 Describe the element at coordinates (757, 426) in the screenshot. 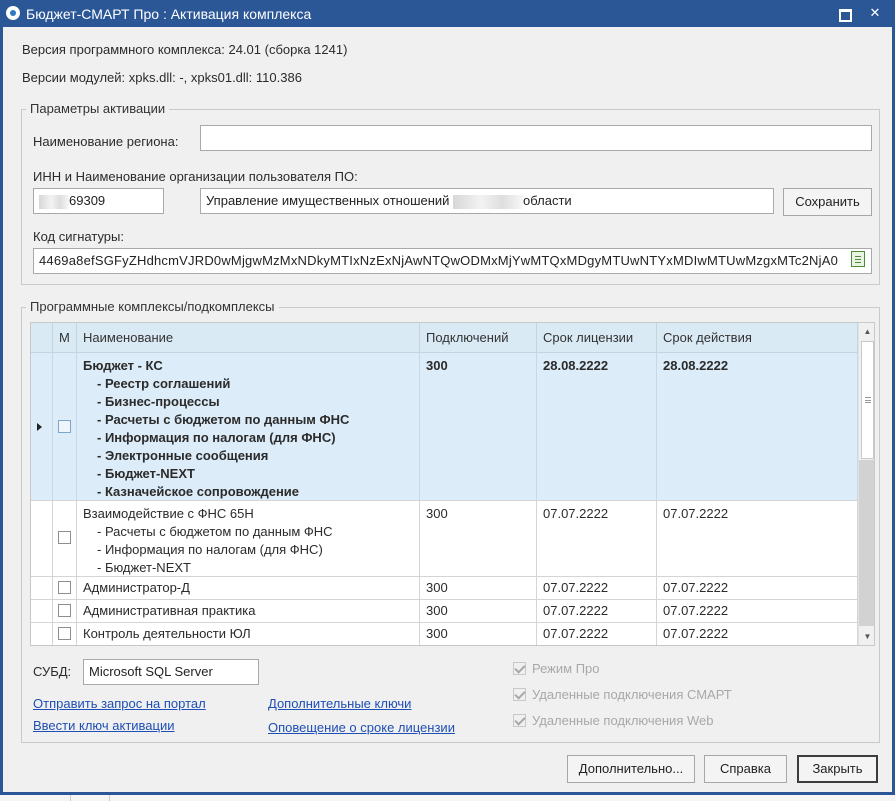

I see `validity-cell: 28.08.2222` at that location.